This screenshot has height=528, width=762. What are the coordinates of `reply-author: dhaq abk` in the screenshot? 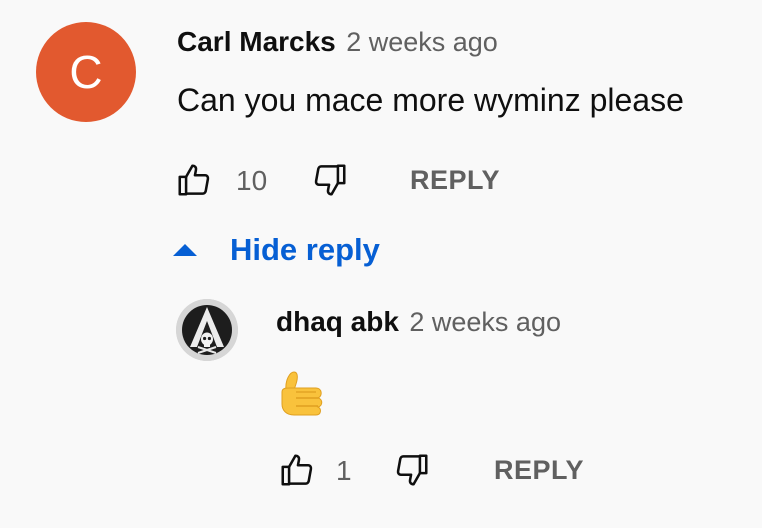 It's located at (337, 321).